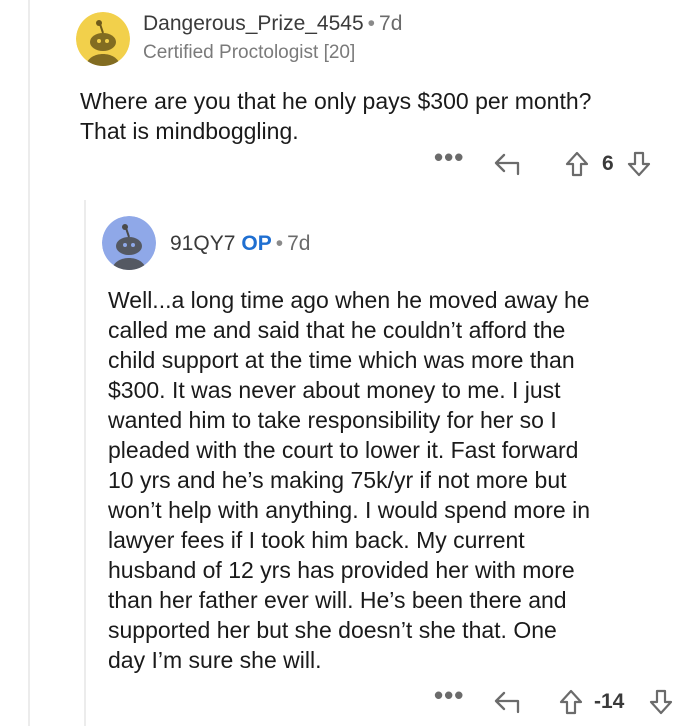 The width and height of the screenshot is (700, 726). I want to click on comment-actions: ••• -14, so click(560, 700).